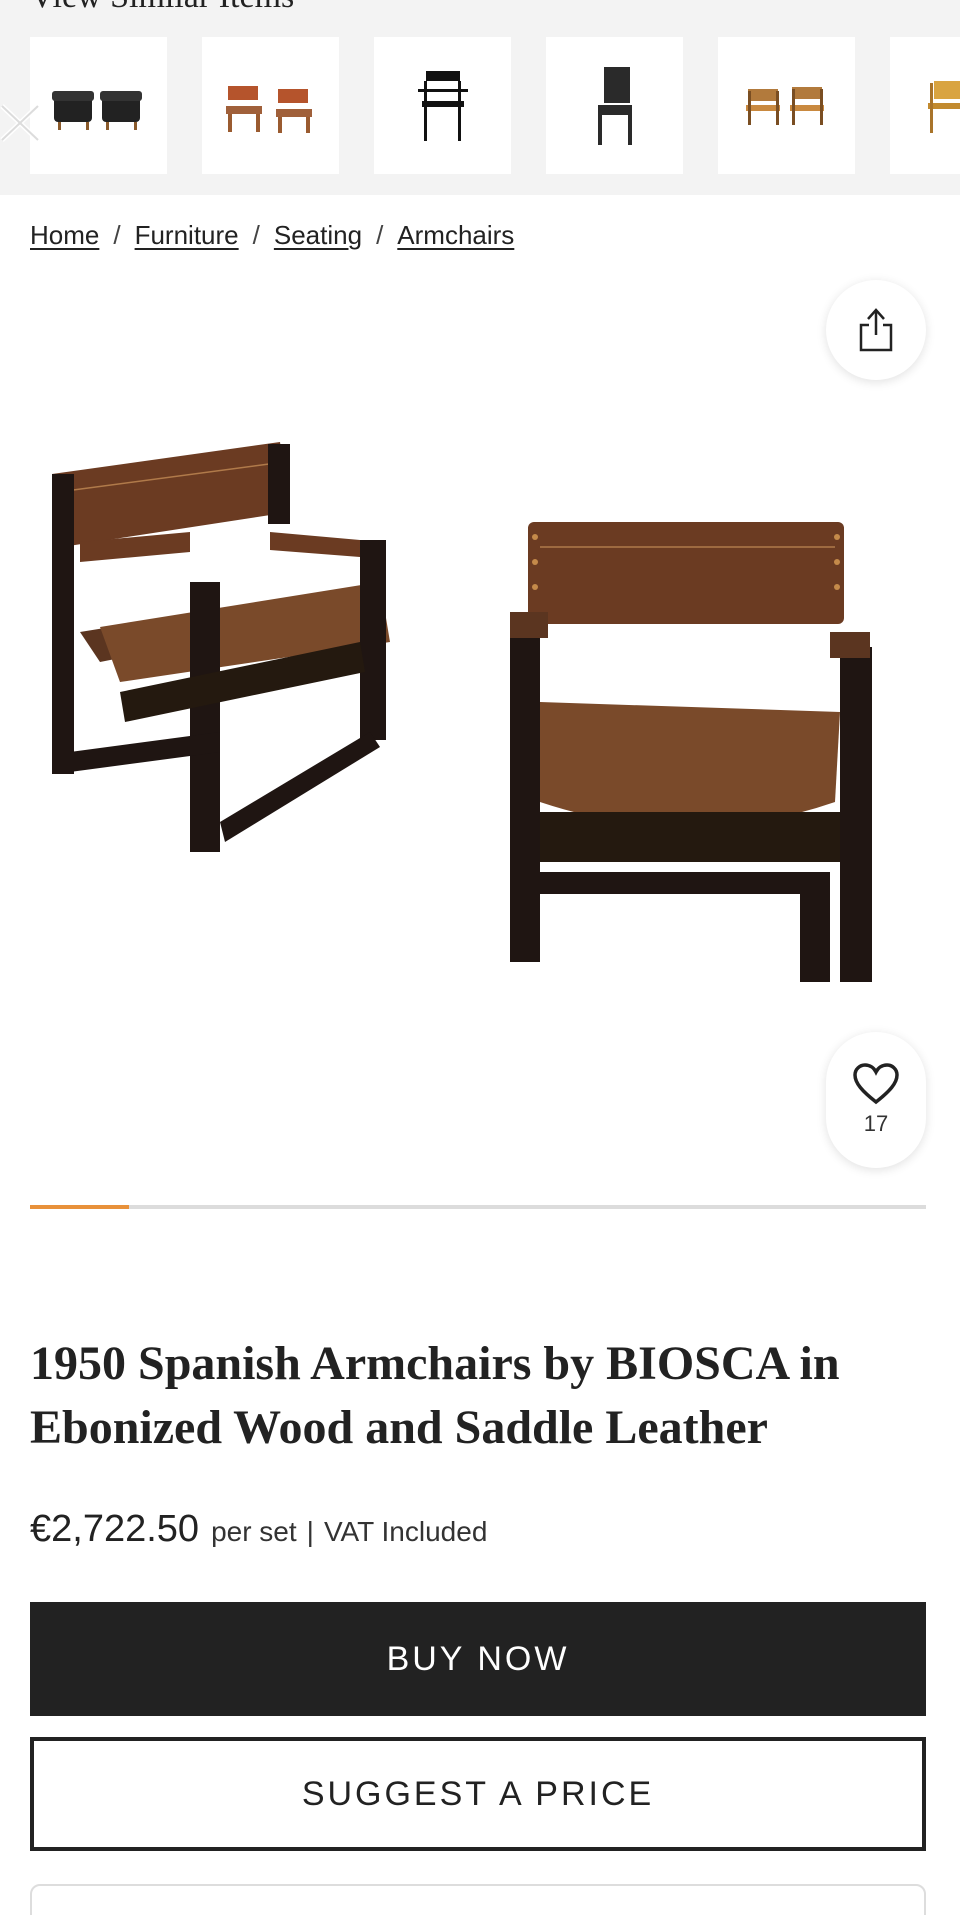 The width and height of the screenshot is (960, 1915). I want to click on breadcrumb-armchairs: Armchairs, so click(455, 235).